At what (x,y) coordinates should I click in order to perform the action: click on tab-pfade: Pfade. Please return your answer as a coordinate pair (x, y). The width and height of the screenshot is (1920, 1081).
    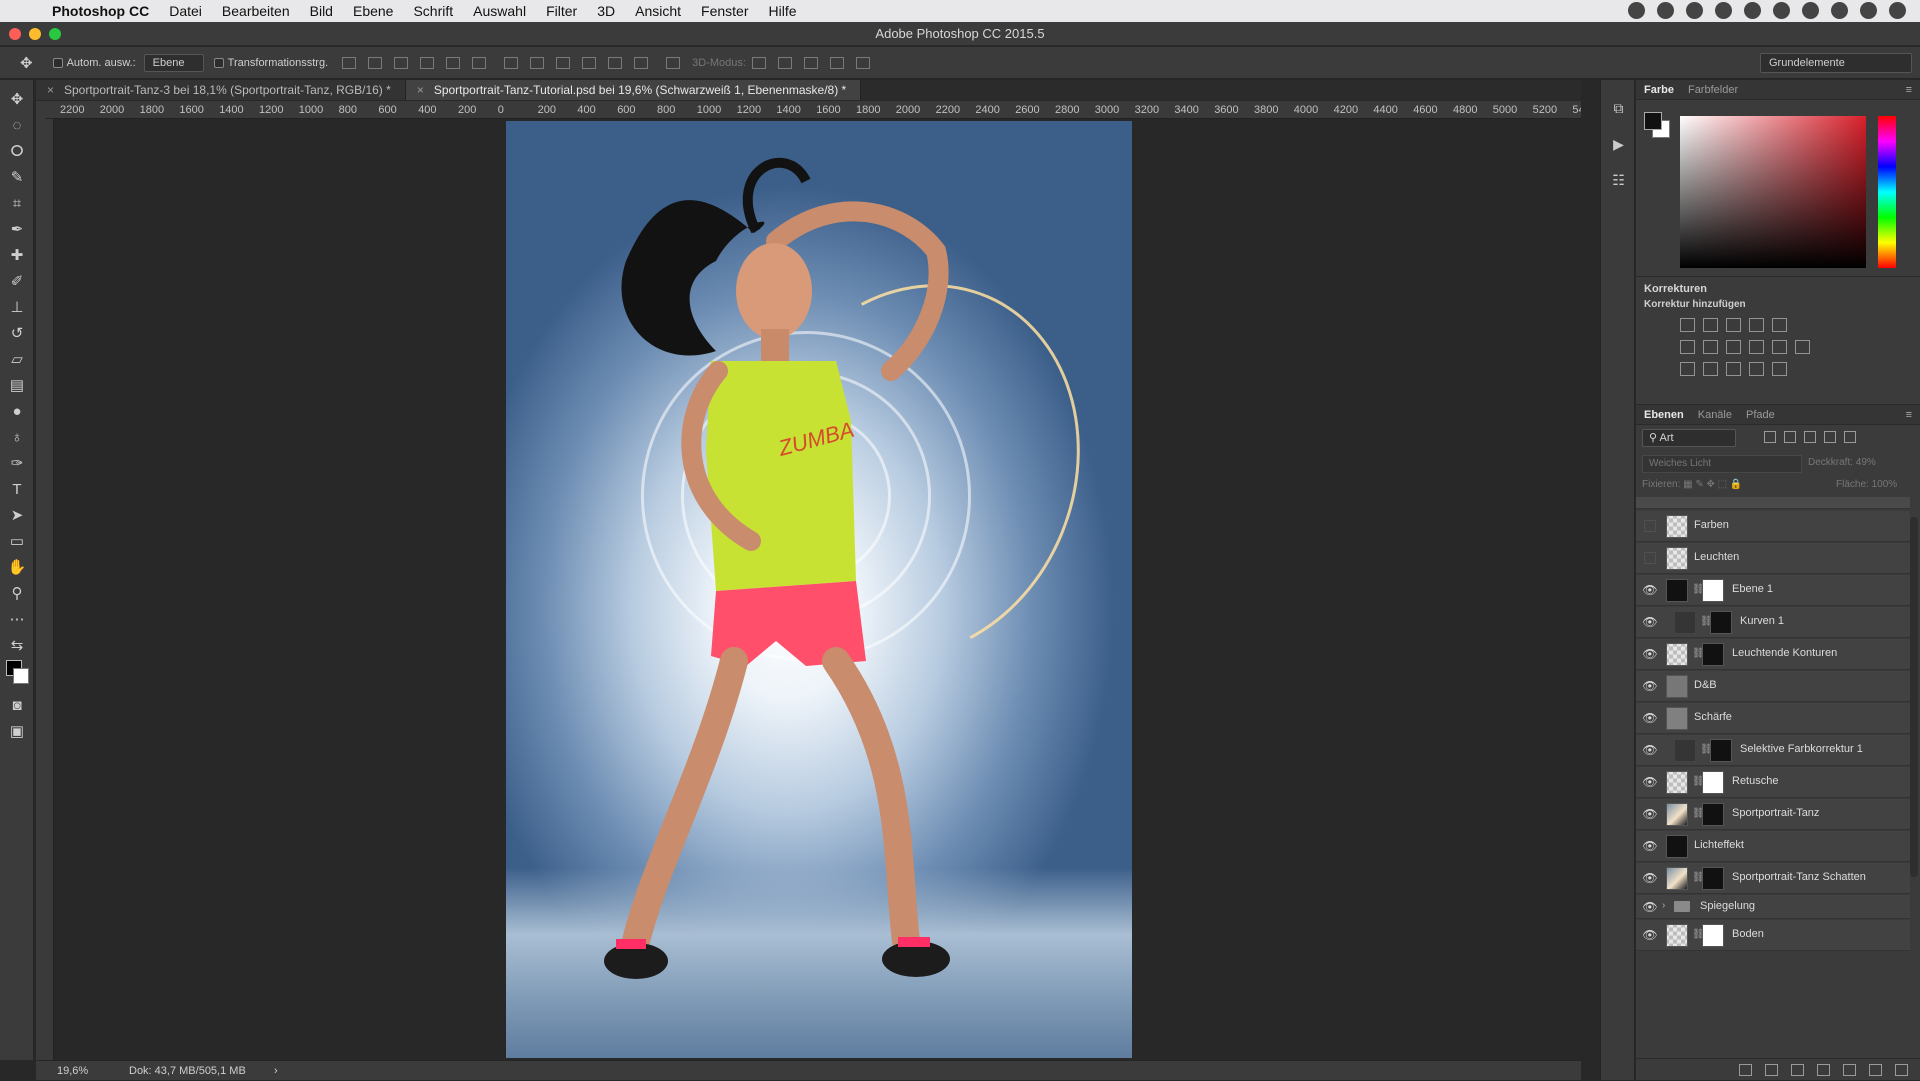
    Looking at the image, I should click on (1760, 415).